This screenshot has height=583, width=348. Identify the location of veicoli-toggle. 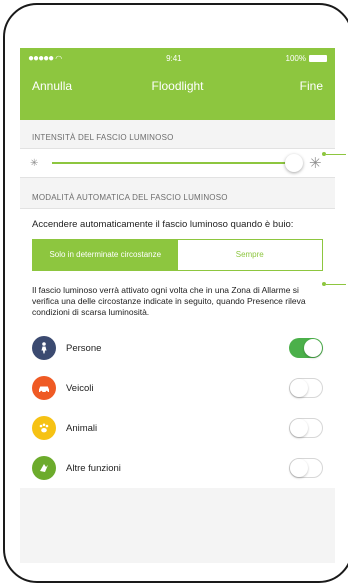
(306, 388).